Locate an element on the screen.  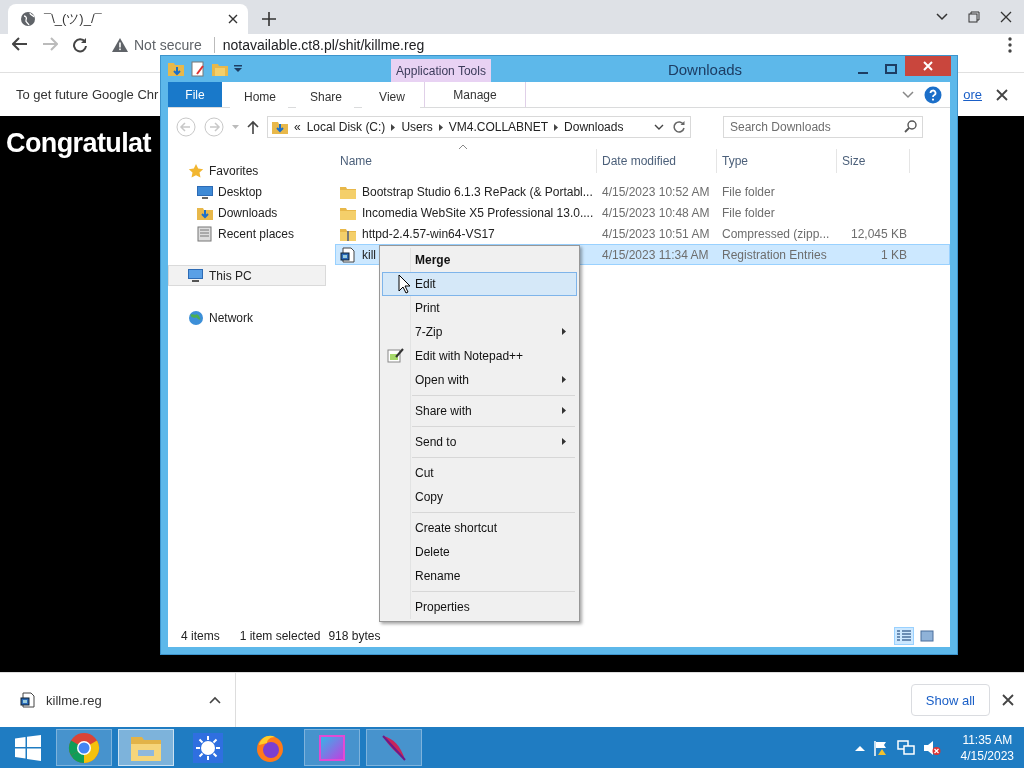
breadcrumb-overflow: « is located at coordinates (297, 127).